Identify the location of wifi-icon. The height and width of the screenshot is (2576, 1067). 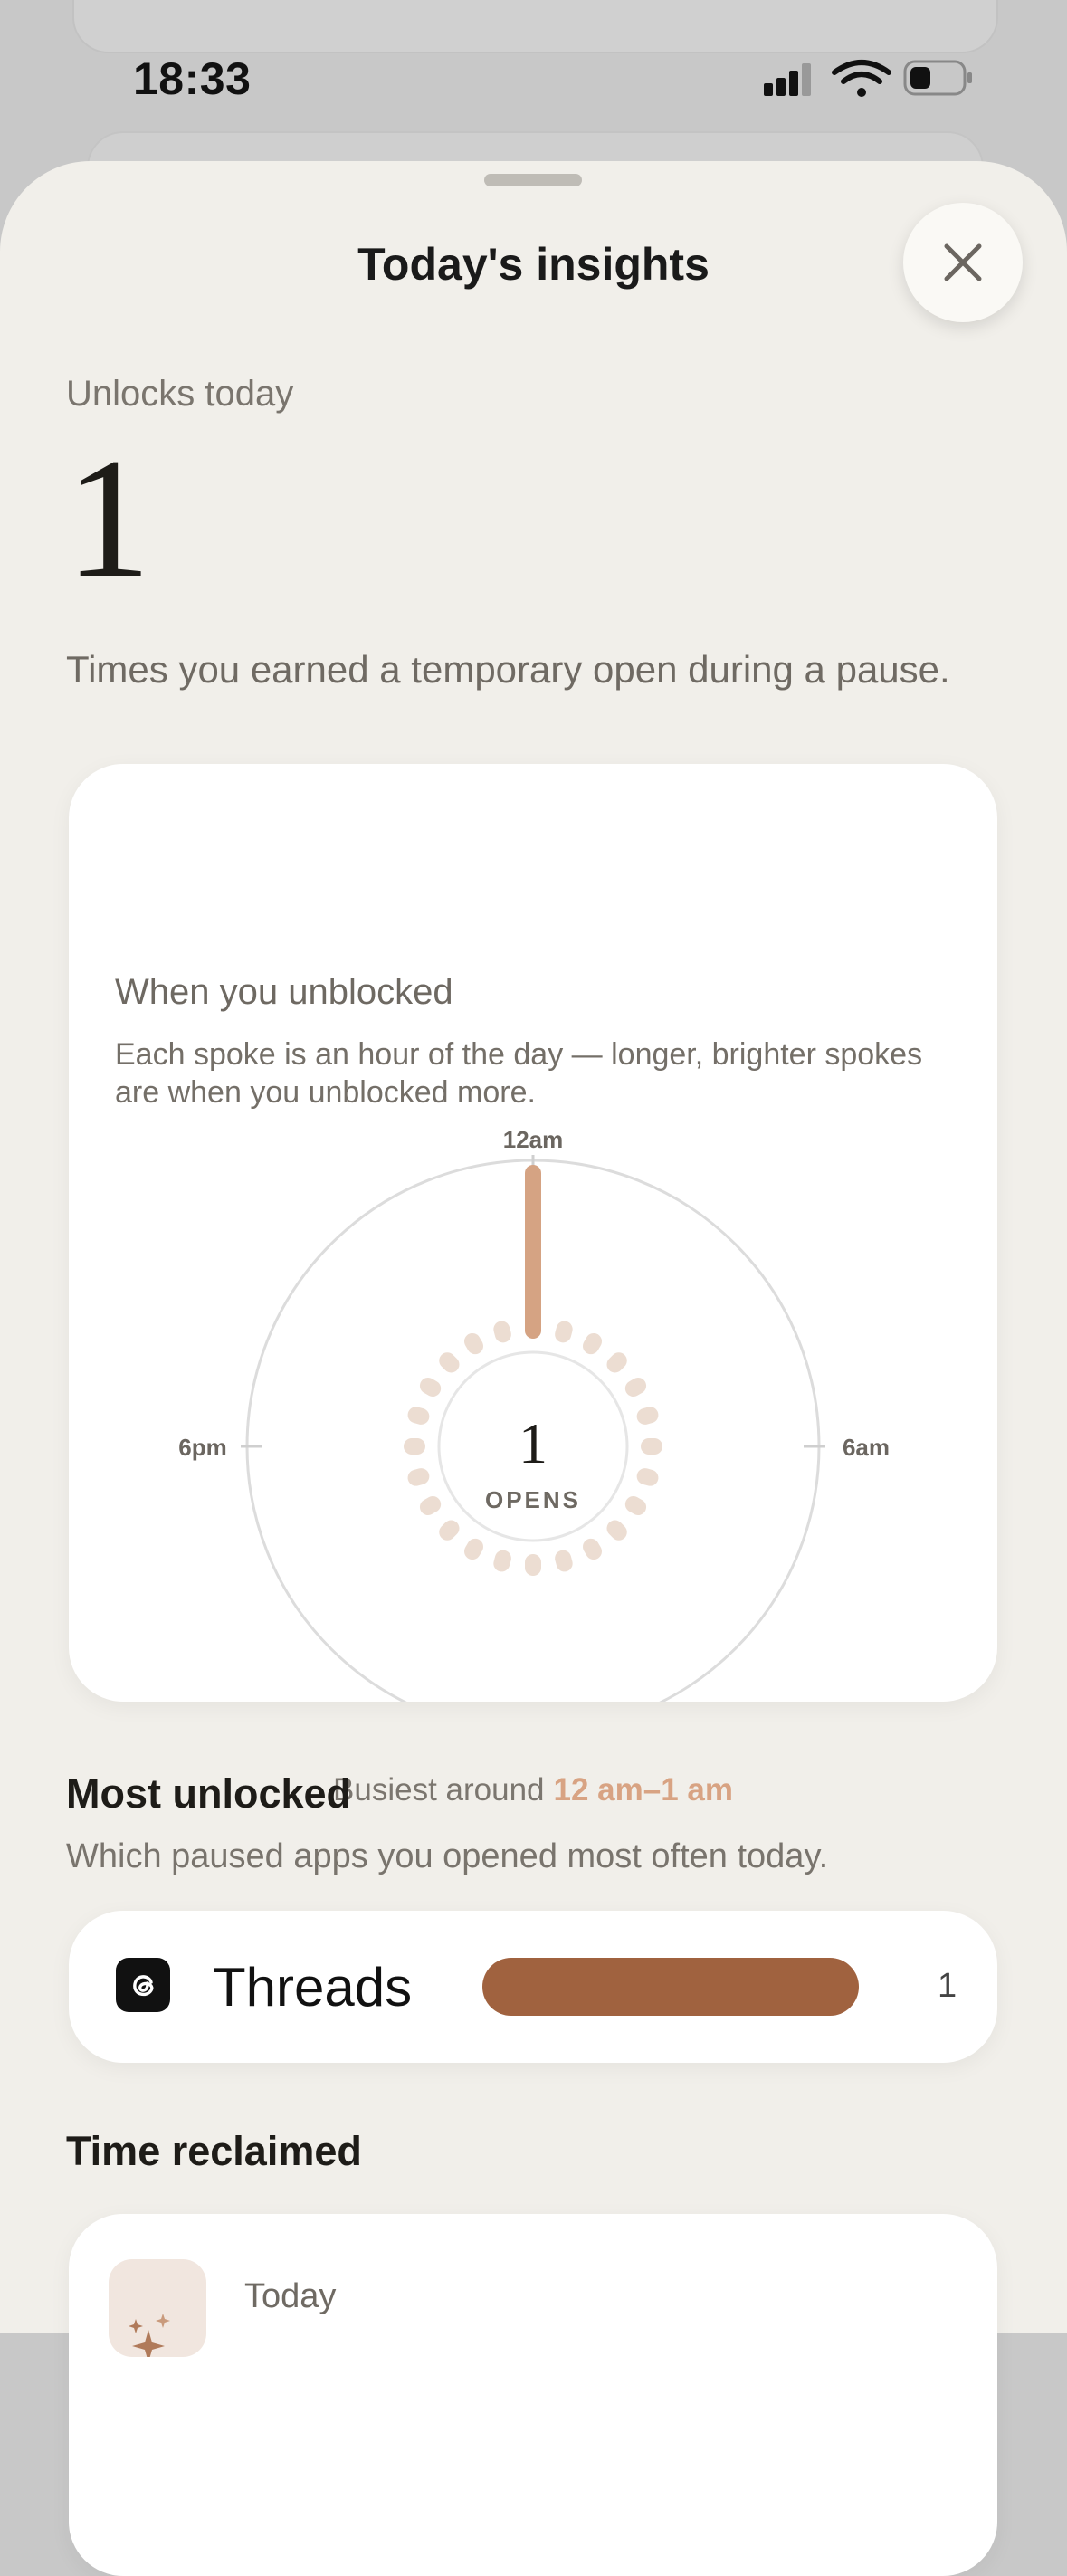
(862, 78).